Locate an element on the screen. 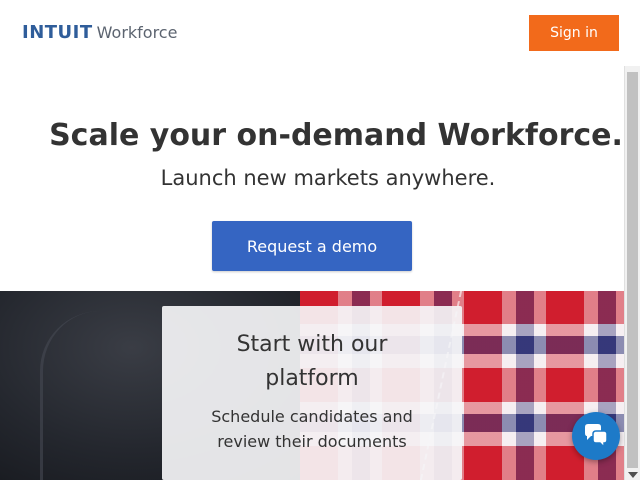 The width and height of the screenshot is (640, 480). card-title: Start with our platform is located at coordinates (312, 362).